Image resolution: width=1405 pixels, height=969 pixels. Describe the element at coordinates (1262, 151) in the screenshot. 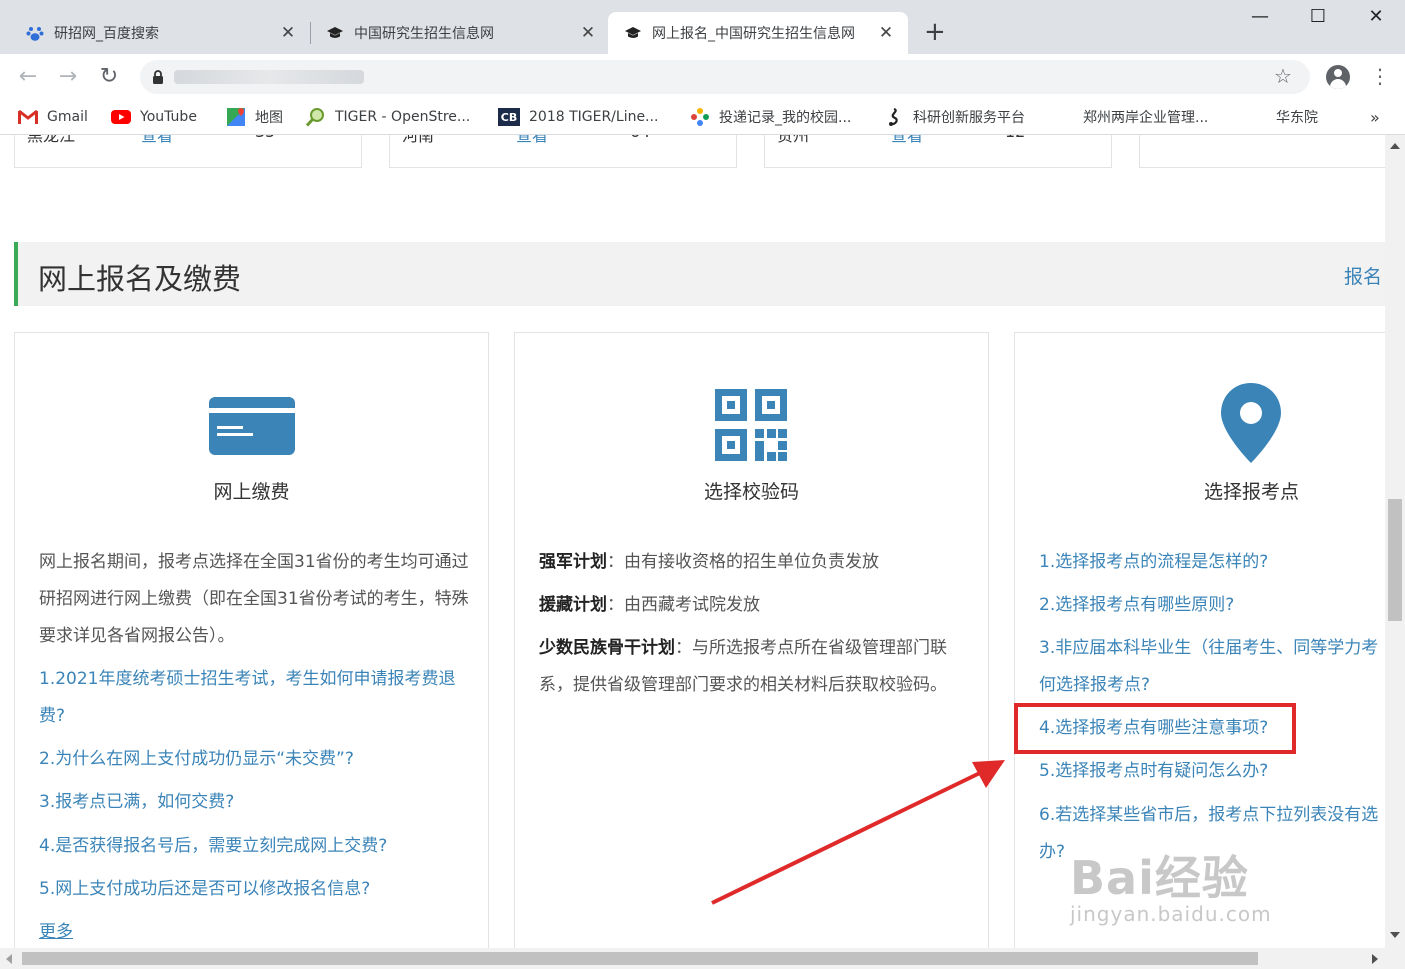

I see `province-card-empty` at that location.